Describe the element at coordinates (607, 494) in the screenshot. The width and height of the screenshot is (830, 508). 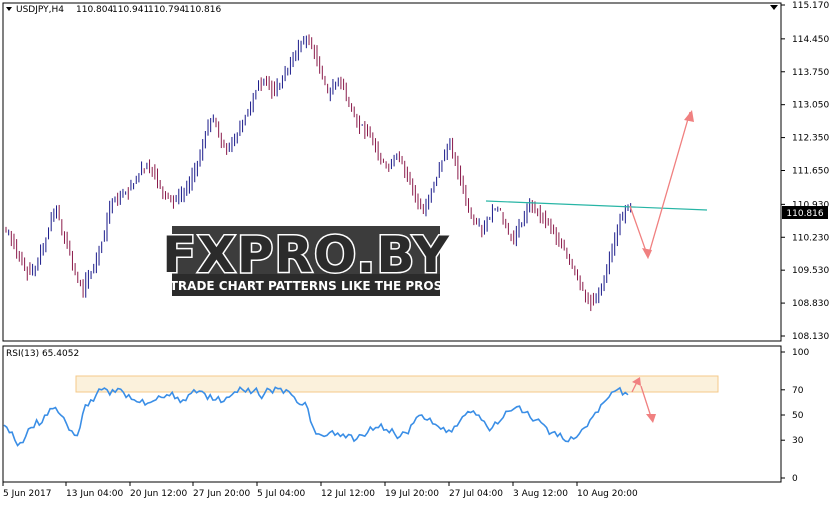
I see `time-tick-label: 10 Aug 20:00` at that location.